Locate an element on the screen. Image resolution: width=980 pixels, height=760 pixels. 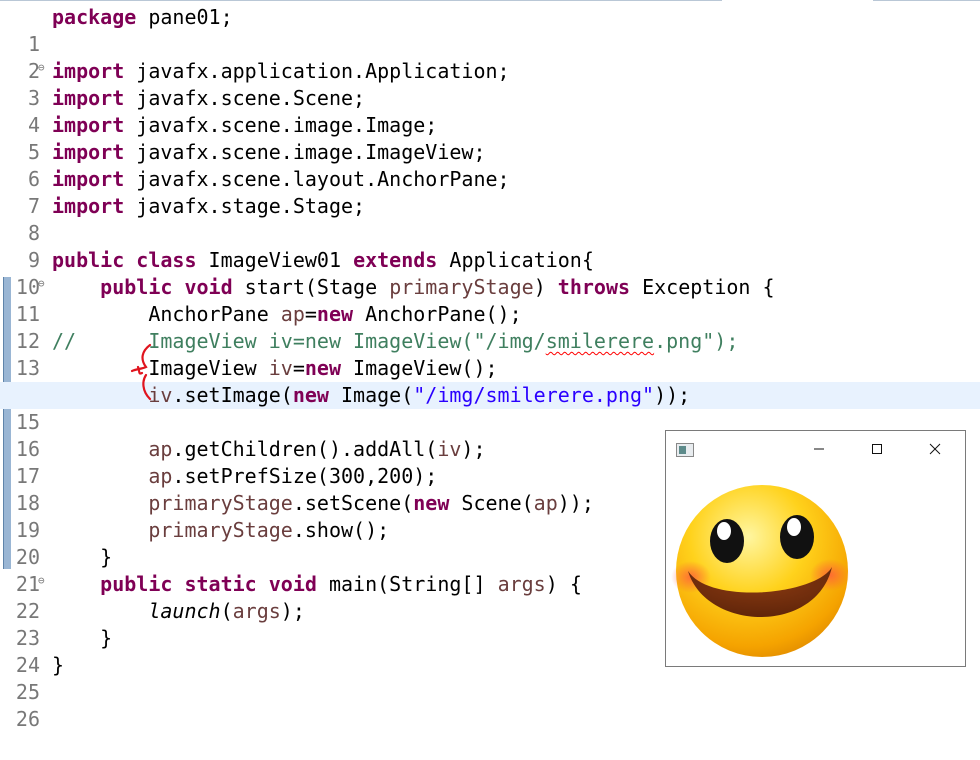
close-button is located at coordinates (935, 449).